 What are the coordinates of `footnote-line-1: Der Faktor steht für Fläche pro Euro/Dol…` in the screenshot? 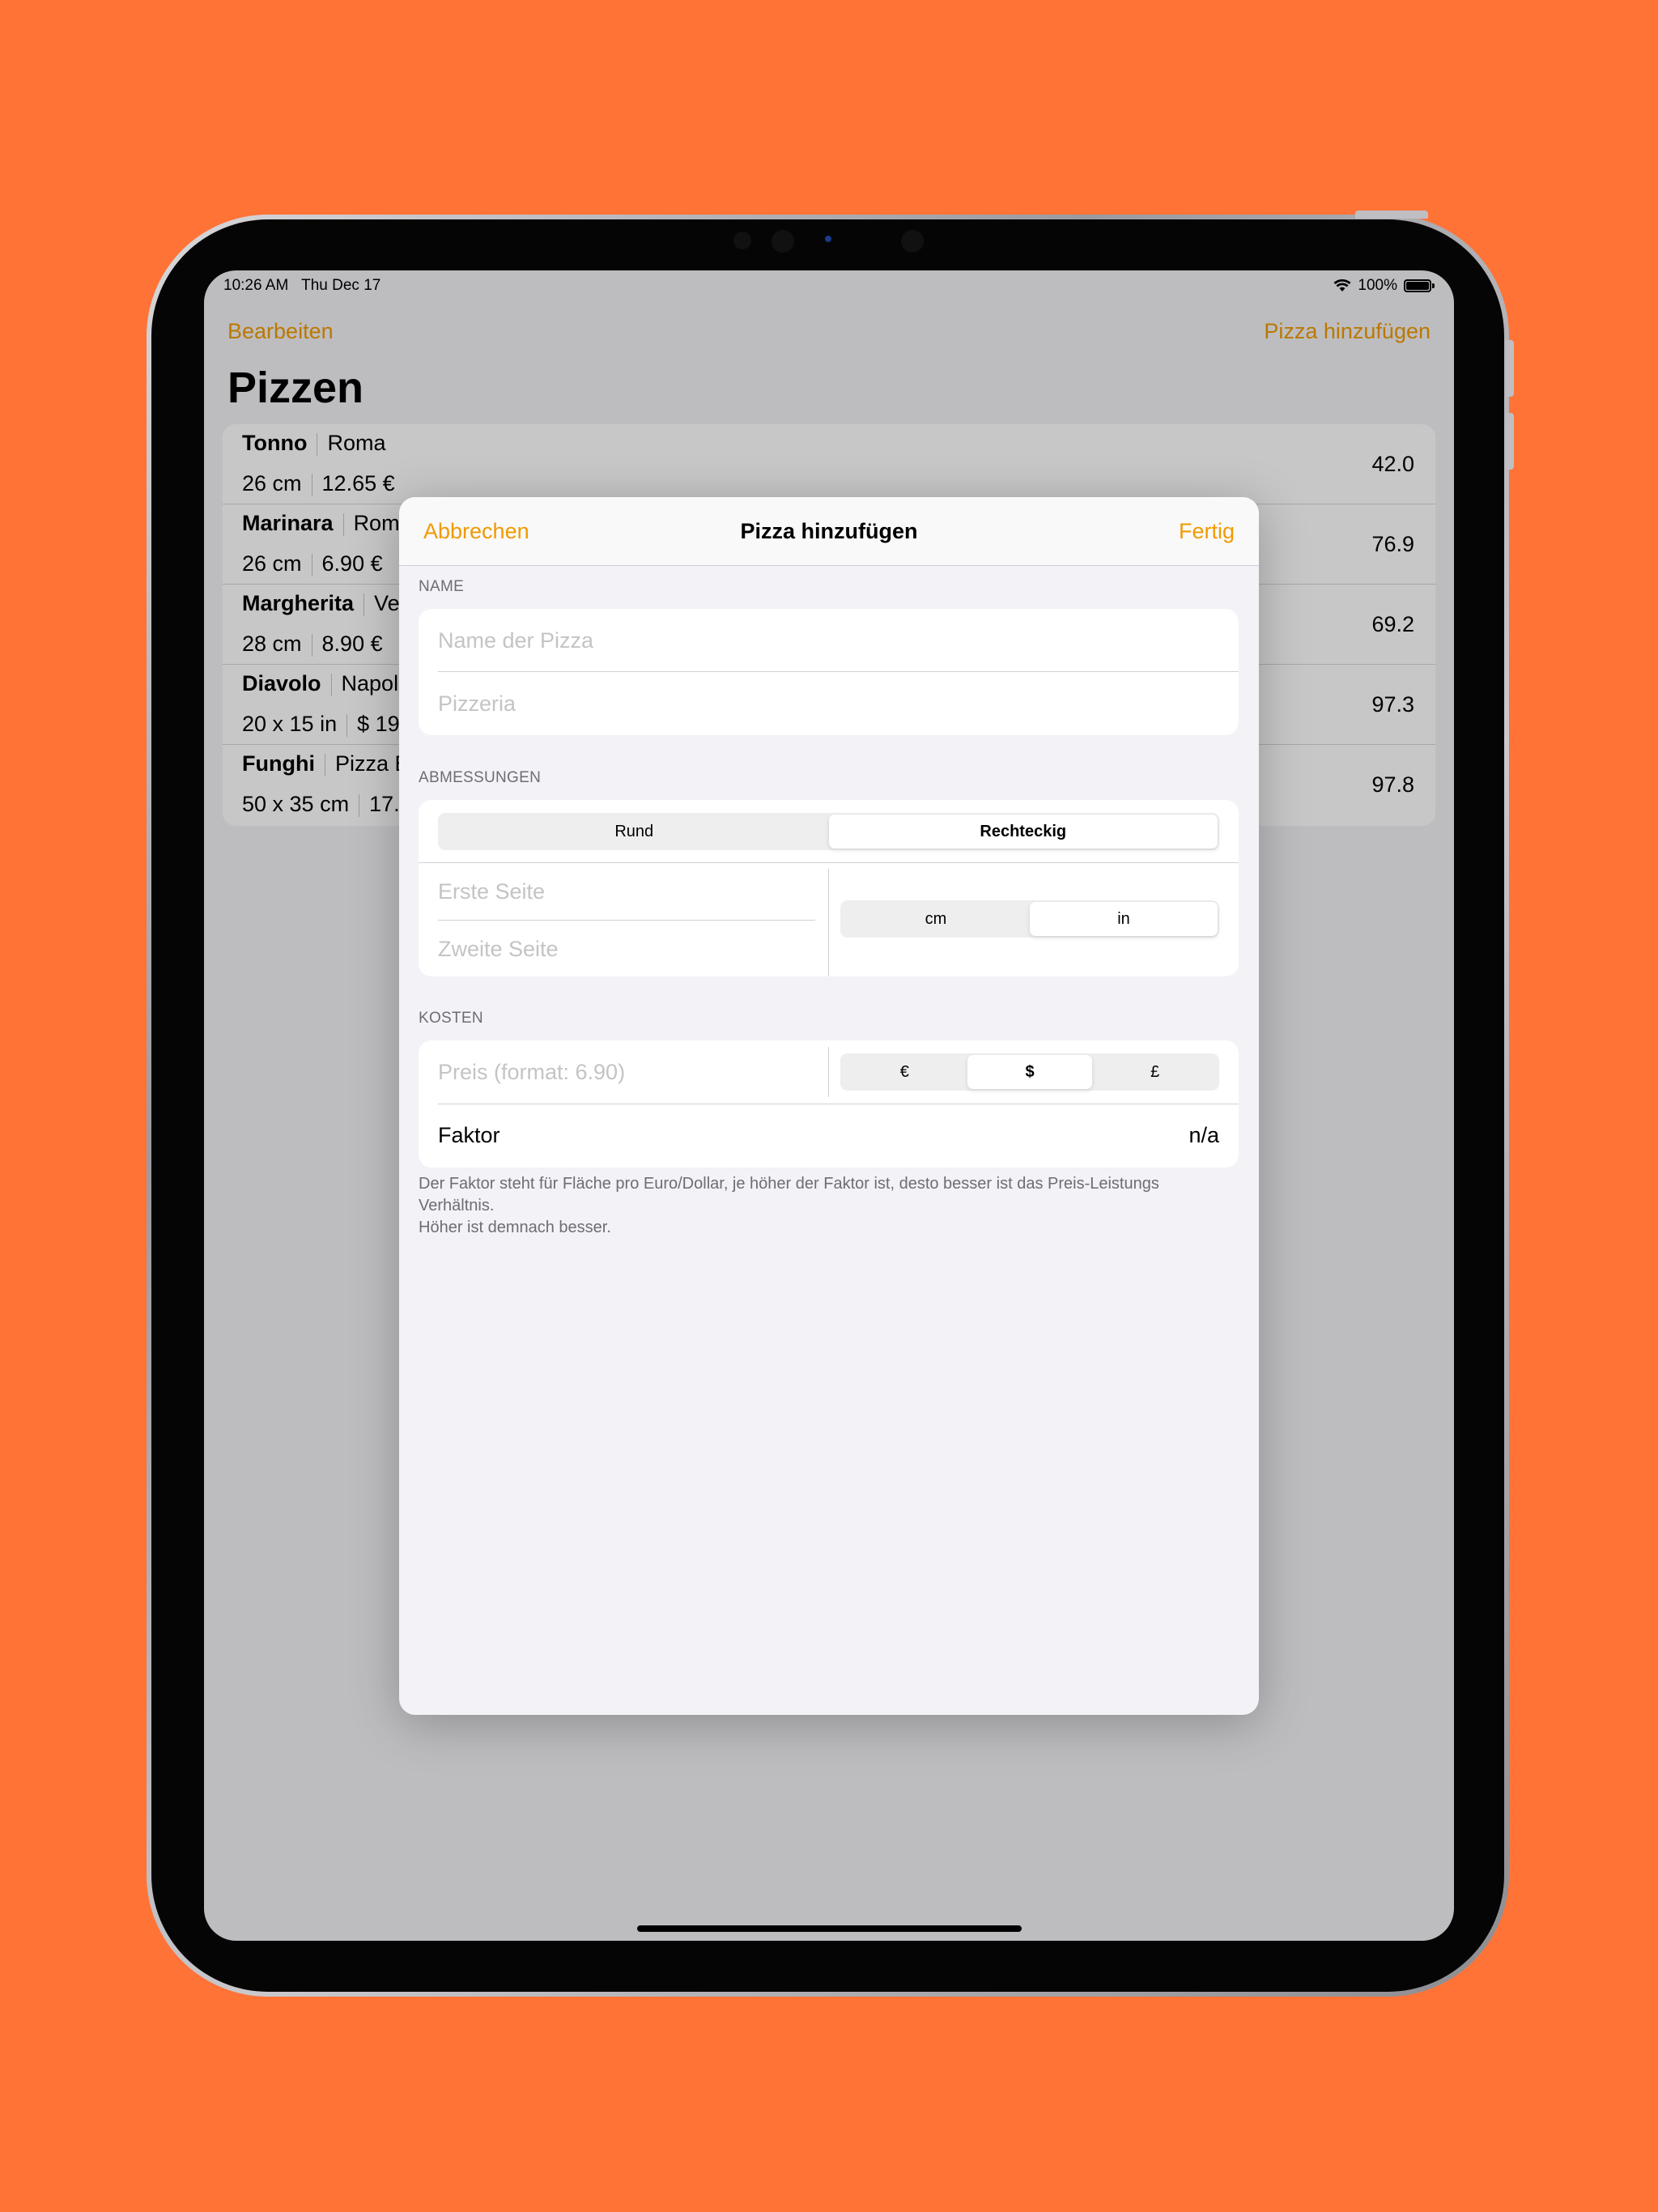 It's located at (789, 1195).